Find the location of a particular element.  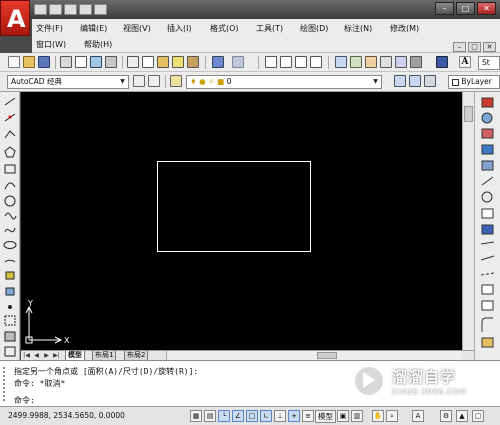

linetype-select: ByLayer is located at coordinates (474, 82).